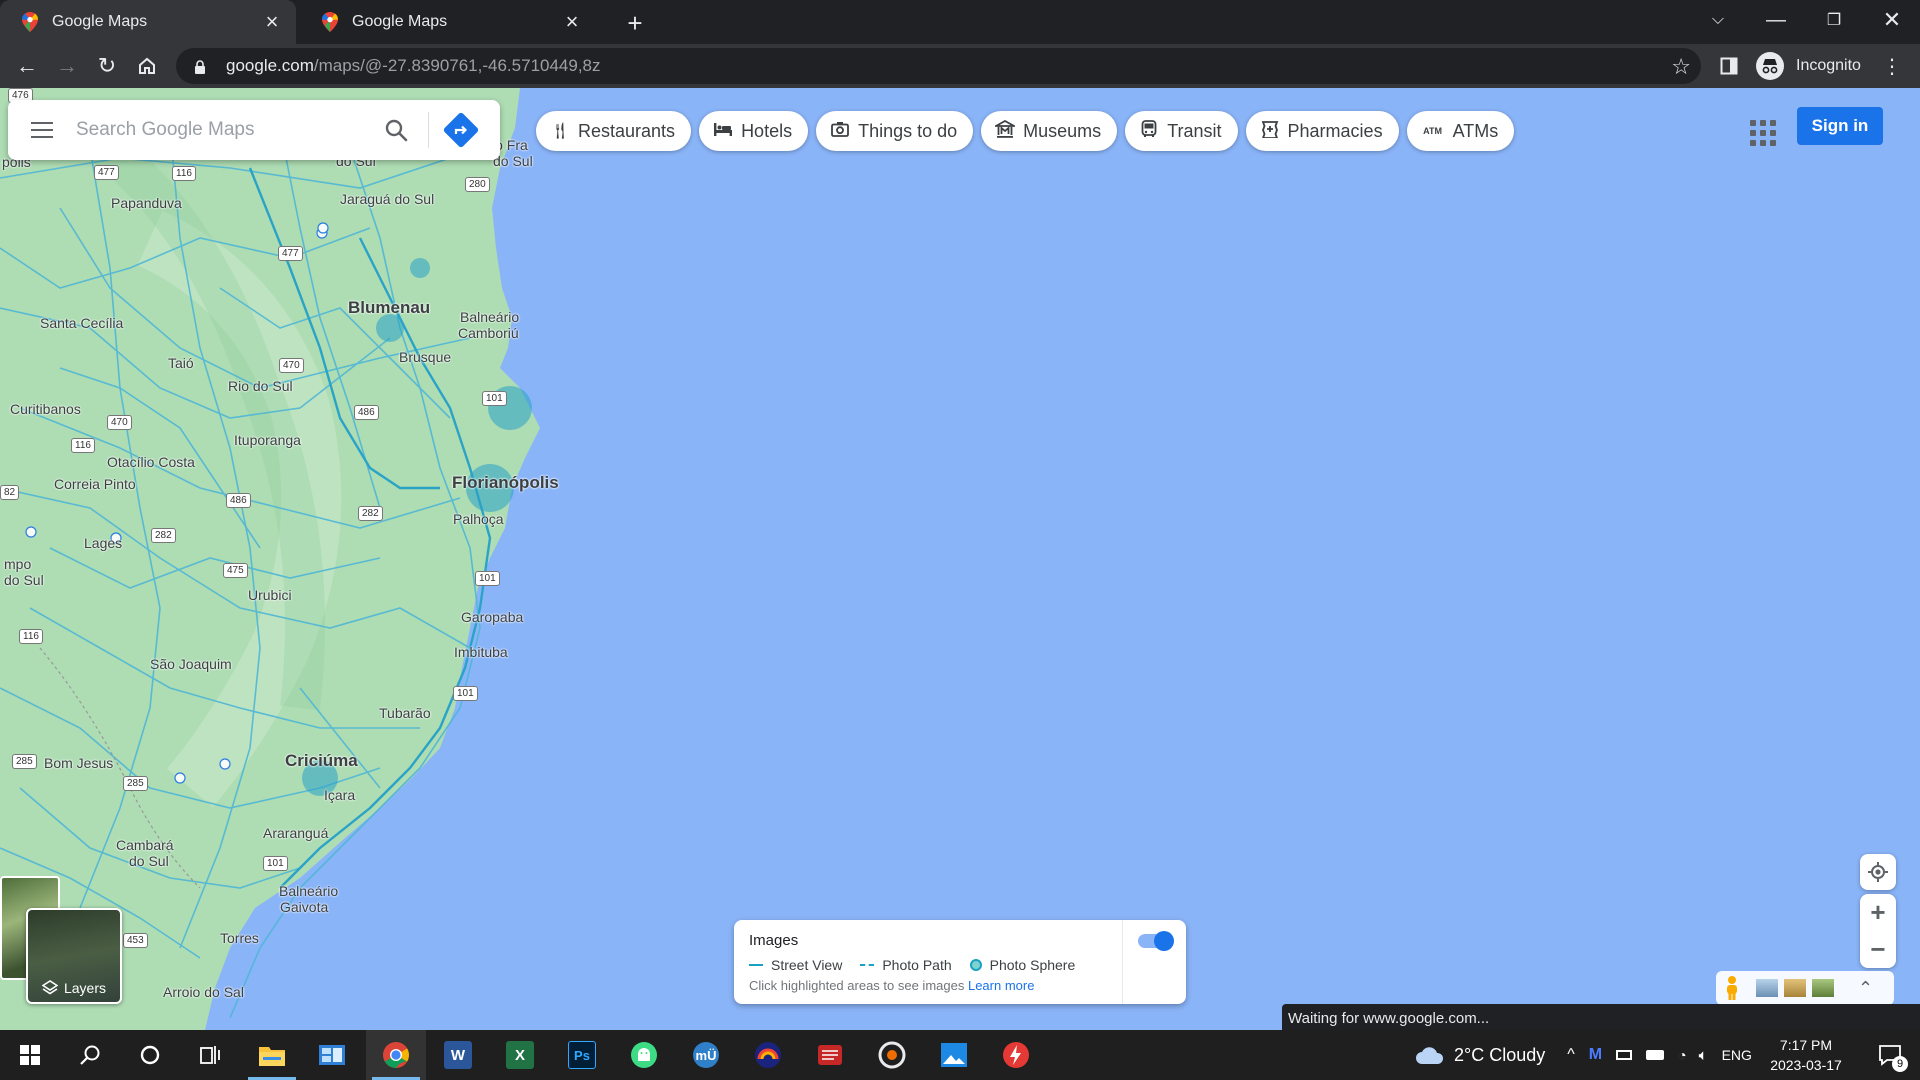 The width and height of the screenshot is (1920, 1080). What do you see at coordinates (17, 564) in the screenshot?
I see `map-label-campo: mpo` at bounding box center [17, 564].